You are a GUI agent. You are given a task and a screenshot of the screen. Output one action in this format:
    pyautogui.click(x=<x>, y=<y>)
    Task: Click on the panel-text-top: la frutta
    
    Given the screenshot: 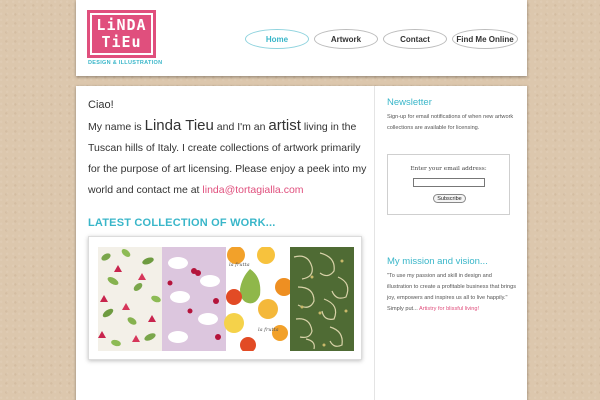 What is the action you would take?
    pyautogui.click(x=239, y=265)
    